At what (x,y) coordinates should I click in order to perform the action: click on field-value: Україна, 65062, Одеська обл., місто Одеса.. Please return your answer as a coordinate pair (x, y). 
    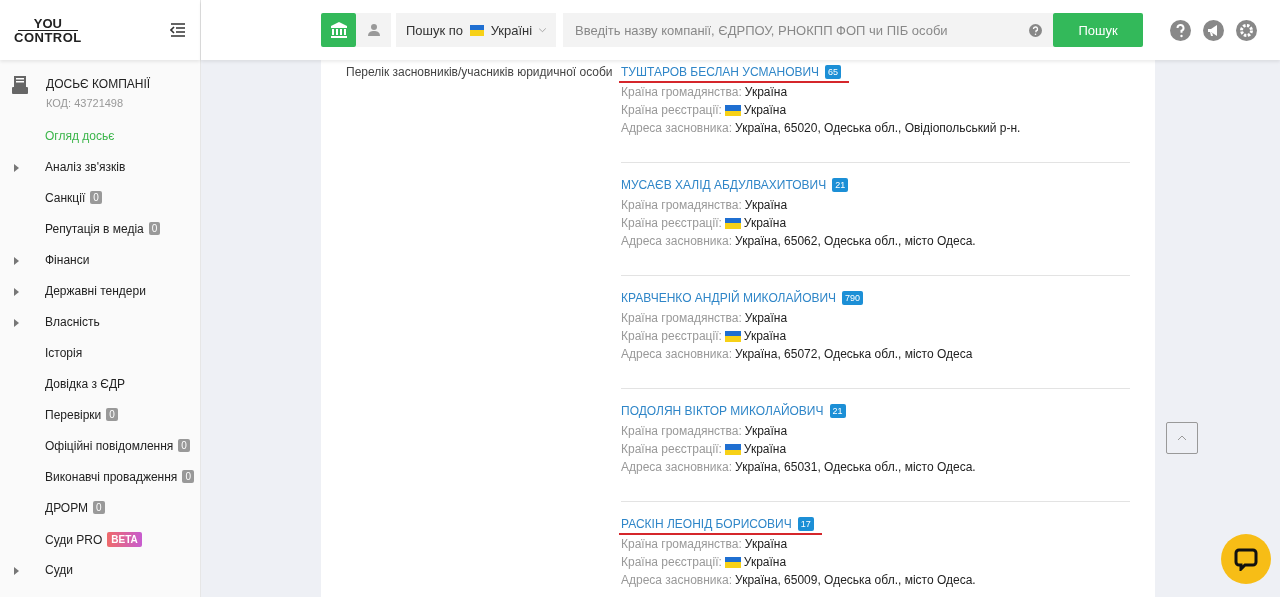
    Looking at the image, I should click on (855, 241).